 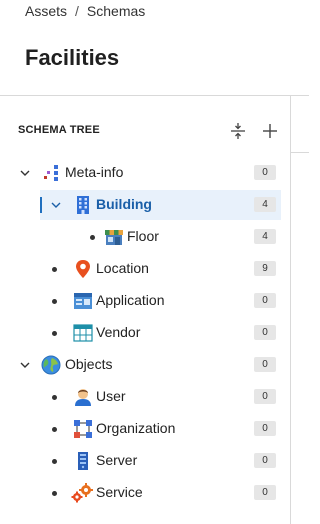 What do you see at coordinates (51, 365) in the screenshot?
I see `globe-icon` at bounding box center [51, 365].